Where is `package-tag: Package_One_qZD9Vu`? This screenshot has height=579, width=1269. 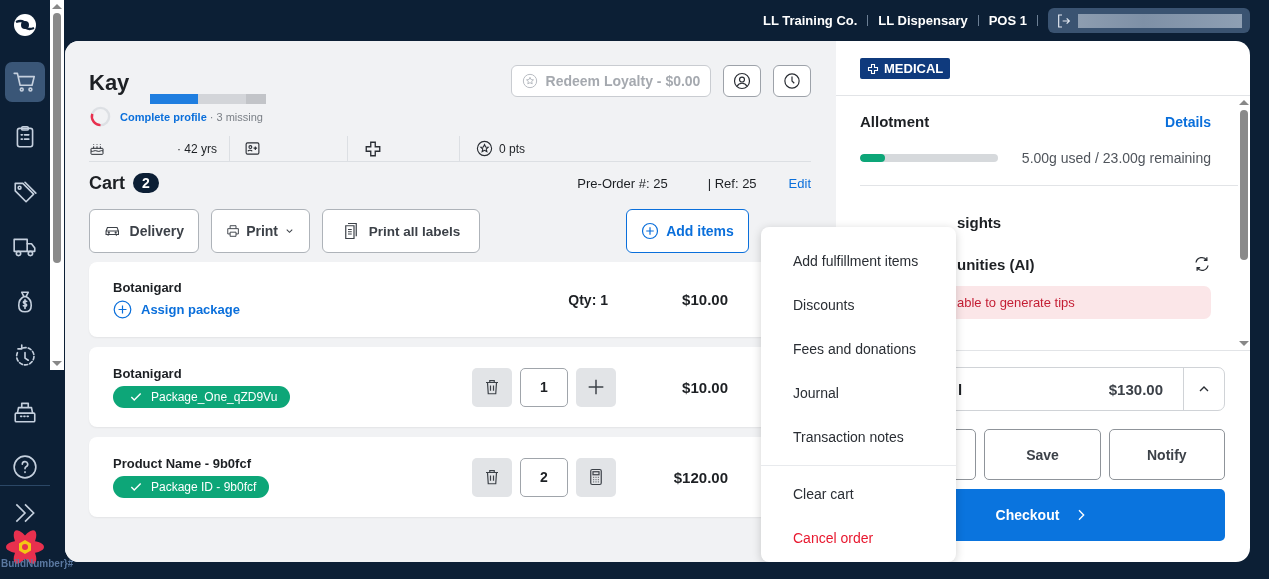
package-tag: Package_One_qZD9Vu is located at coordinates (202, 397).